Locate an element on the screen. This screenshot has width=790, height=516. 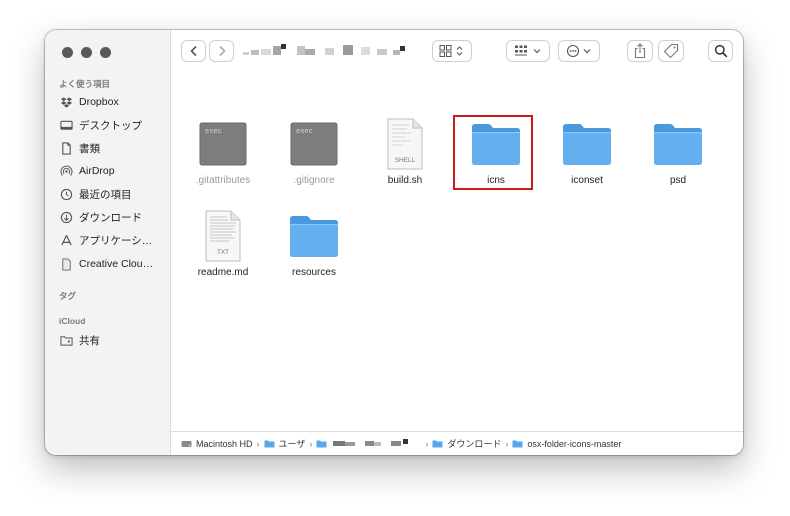
file-name: build.sh is located at coordinates (405, 180).